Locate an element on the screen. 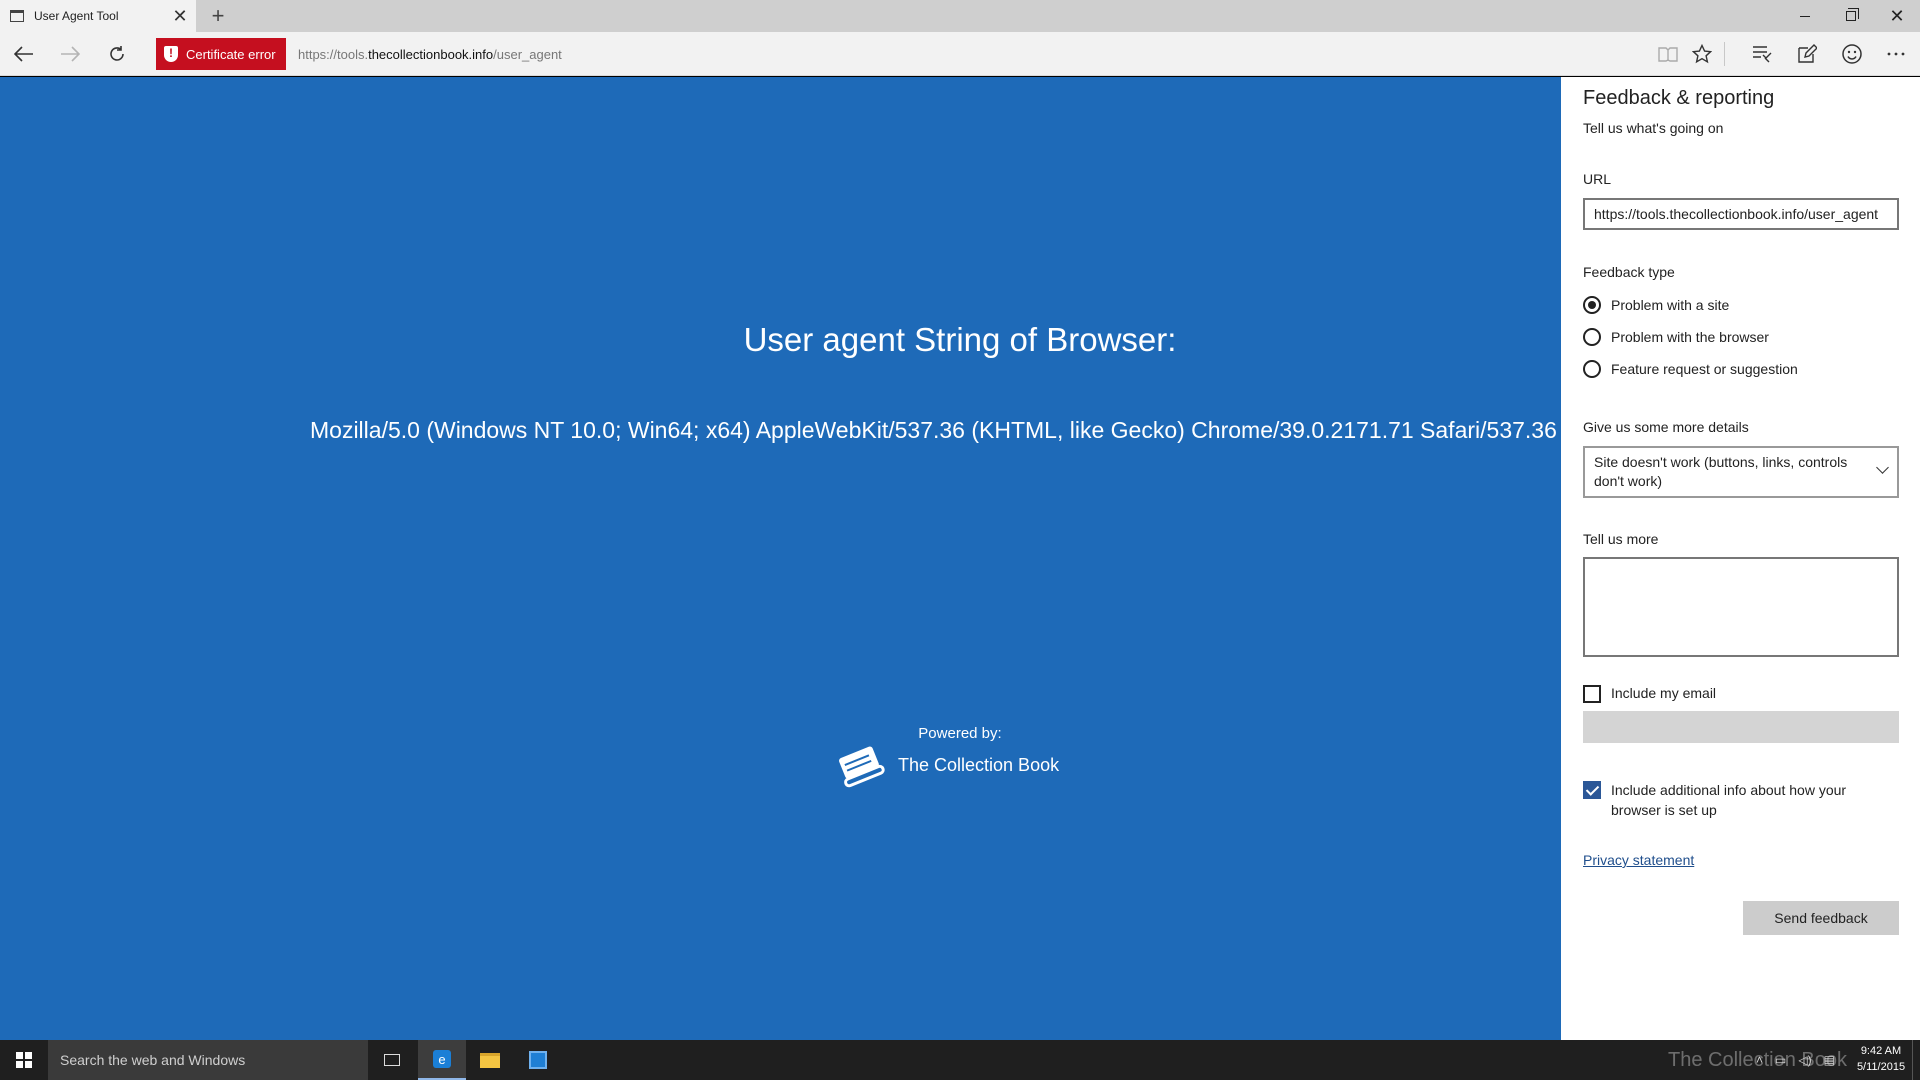 This screenshot has width=1920, height=1080. more-button is located at coordinates (1896, 54).